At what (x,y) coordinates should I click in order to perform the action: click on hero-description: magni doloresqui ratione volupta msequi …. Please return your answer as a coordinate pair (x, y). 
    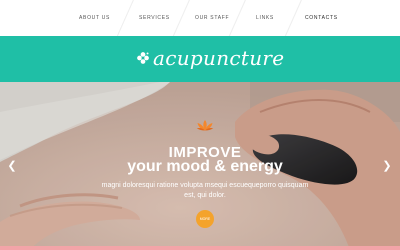
    Looking at the image, I should click on (205, 190).